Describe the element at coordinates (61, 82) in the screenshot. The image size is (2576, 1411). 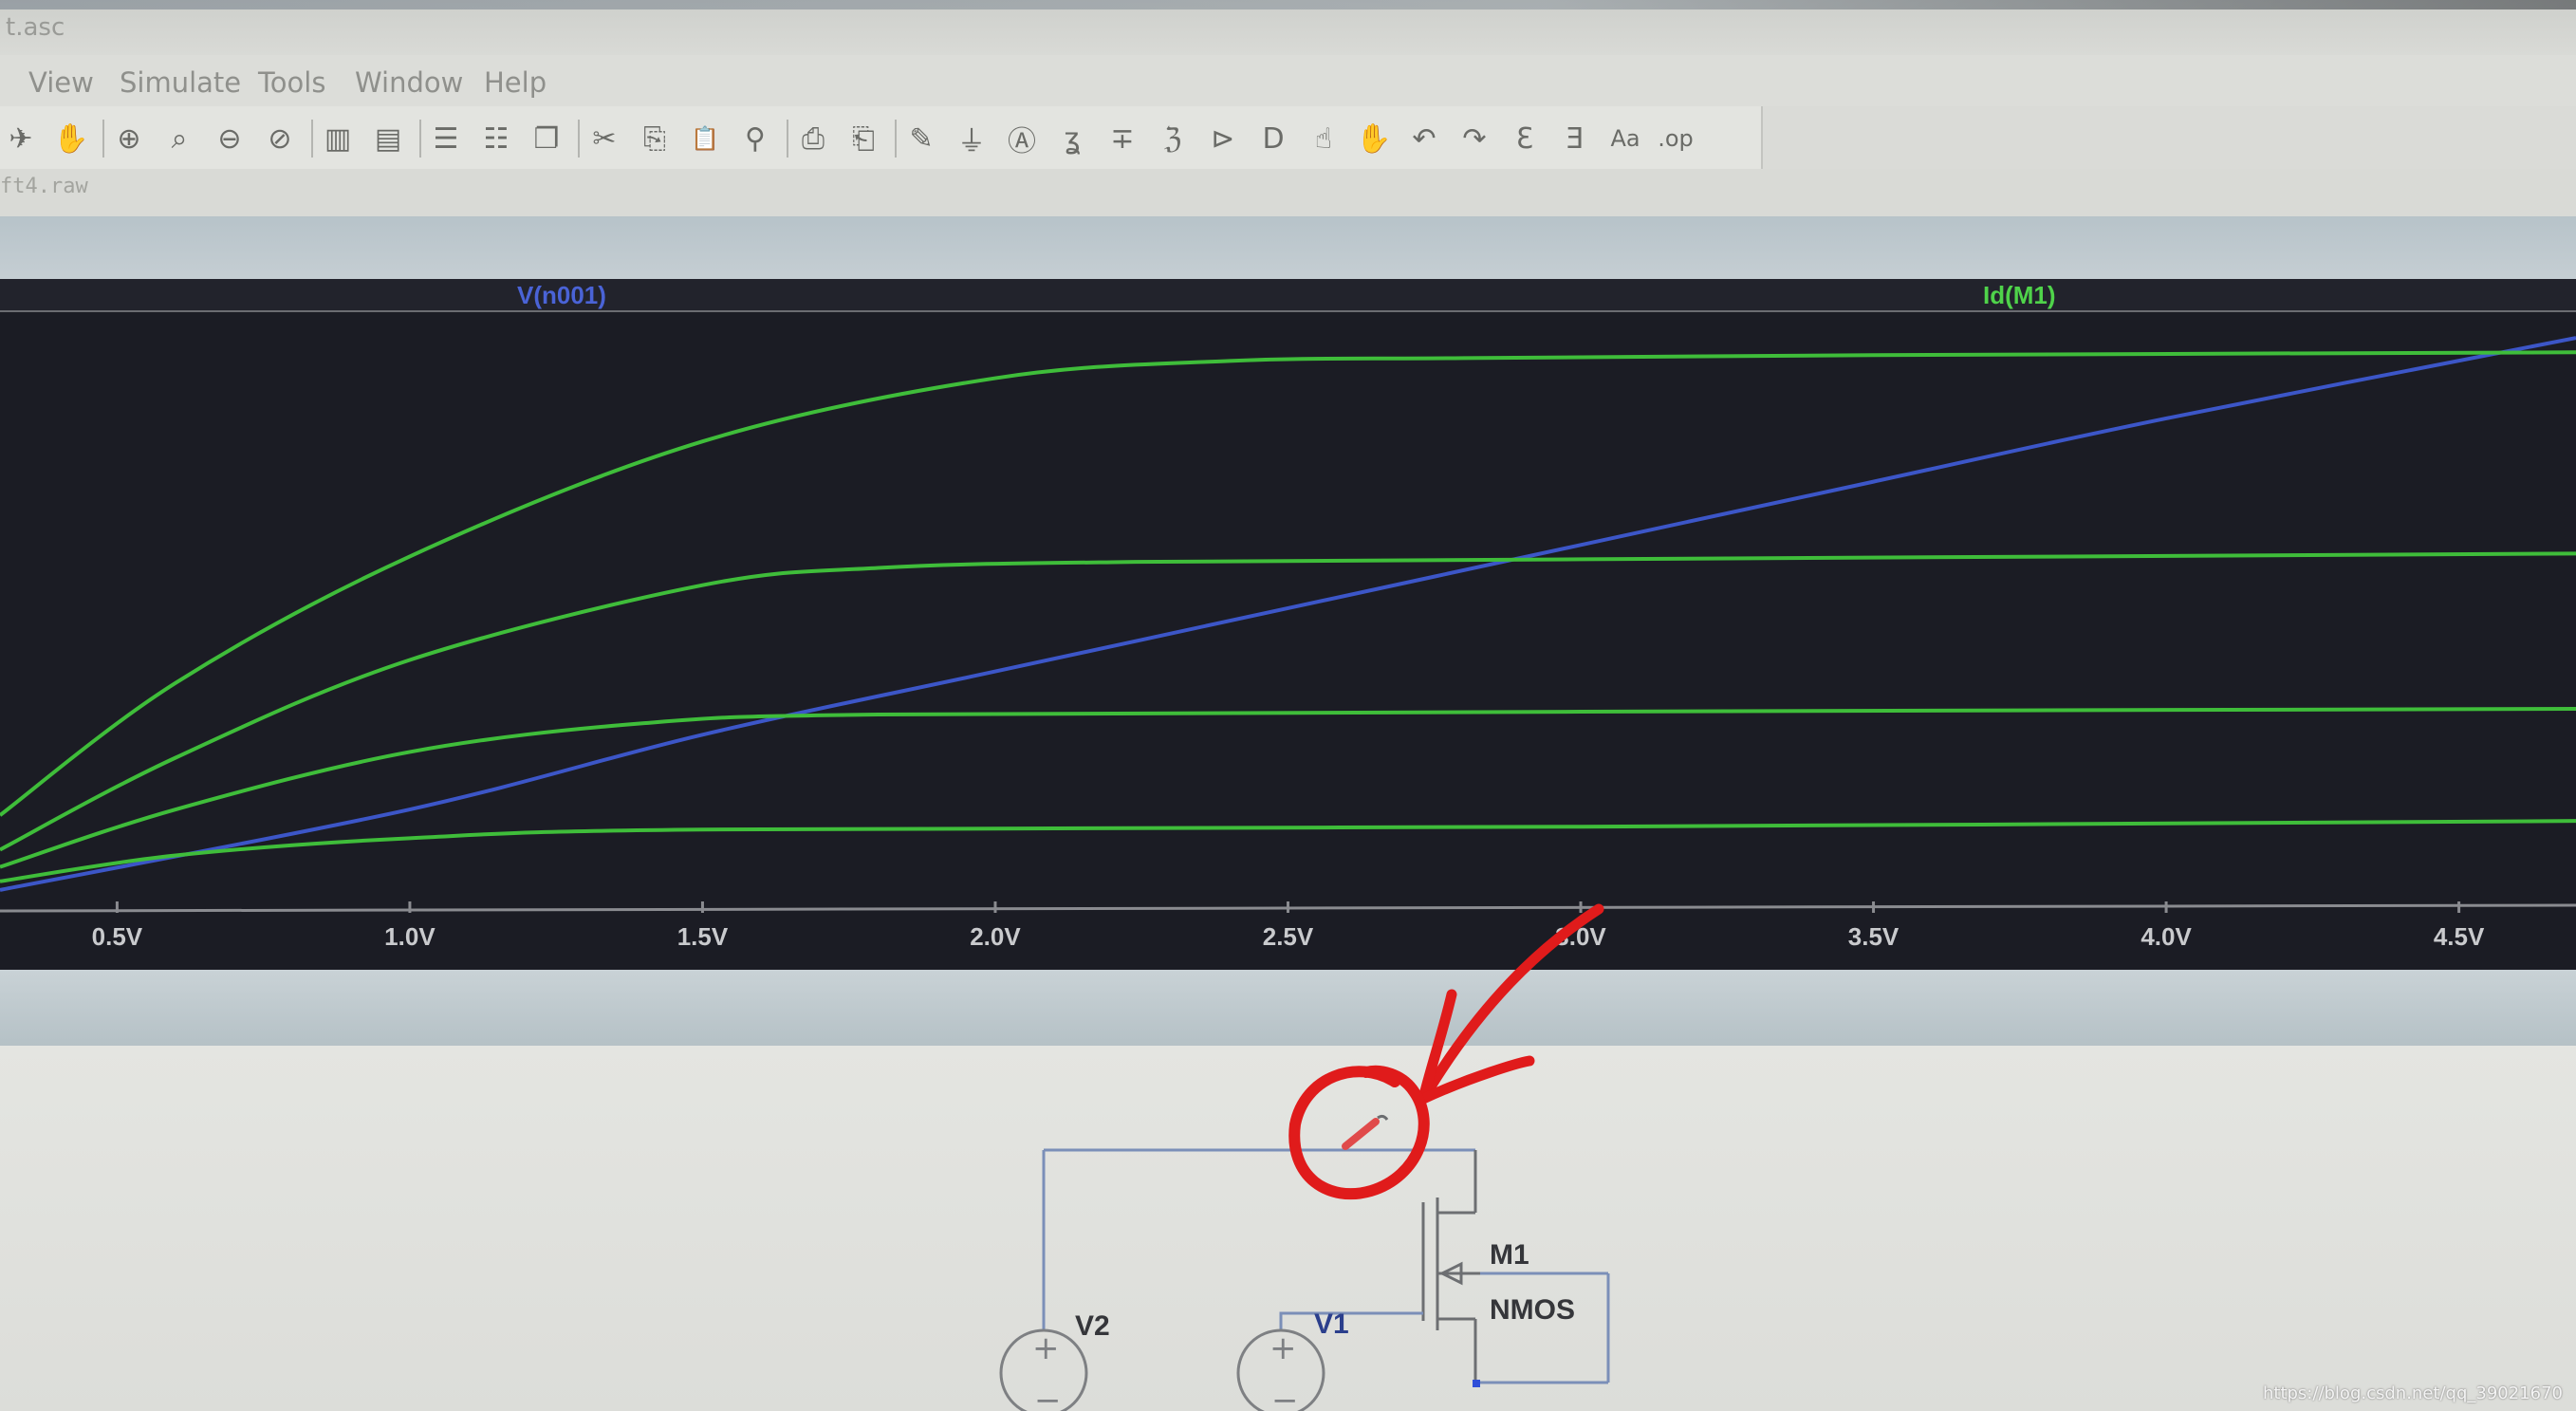
I see `menu-view: View` at that location.